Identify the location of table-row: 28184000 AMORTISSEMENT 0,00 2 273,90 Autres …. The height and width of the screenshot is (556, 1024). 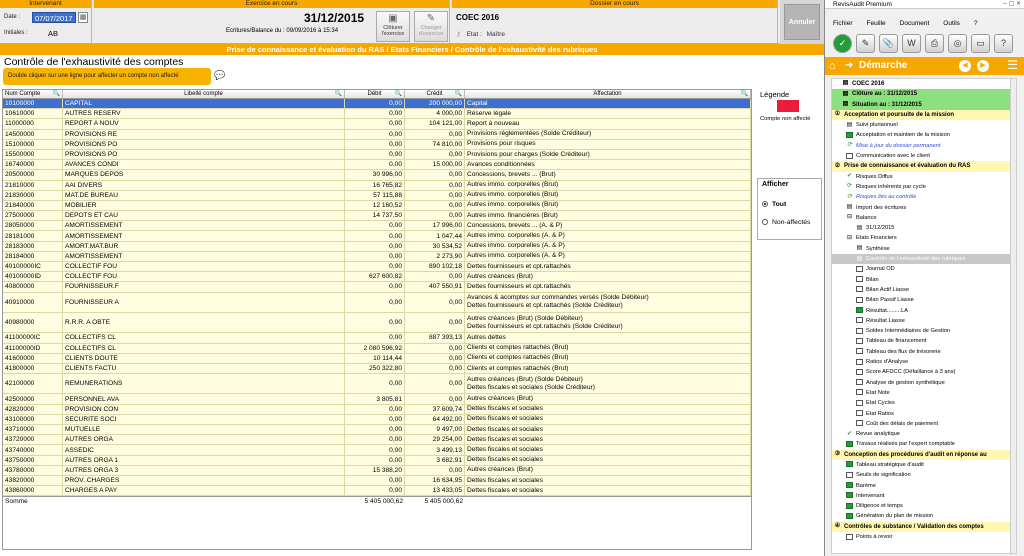
(377, 256).